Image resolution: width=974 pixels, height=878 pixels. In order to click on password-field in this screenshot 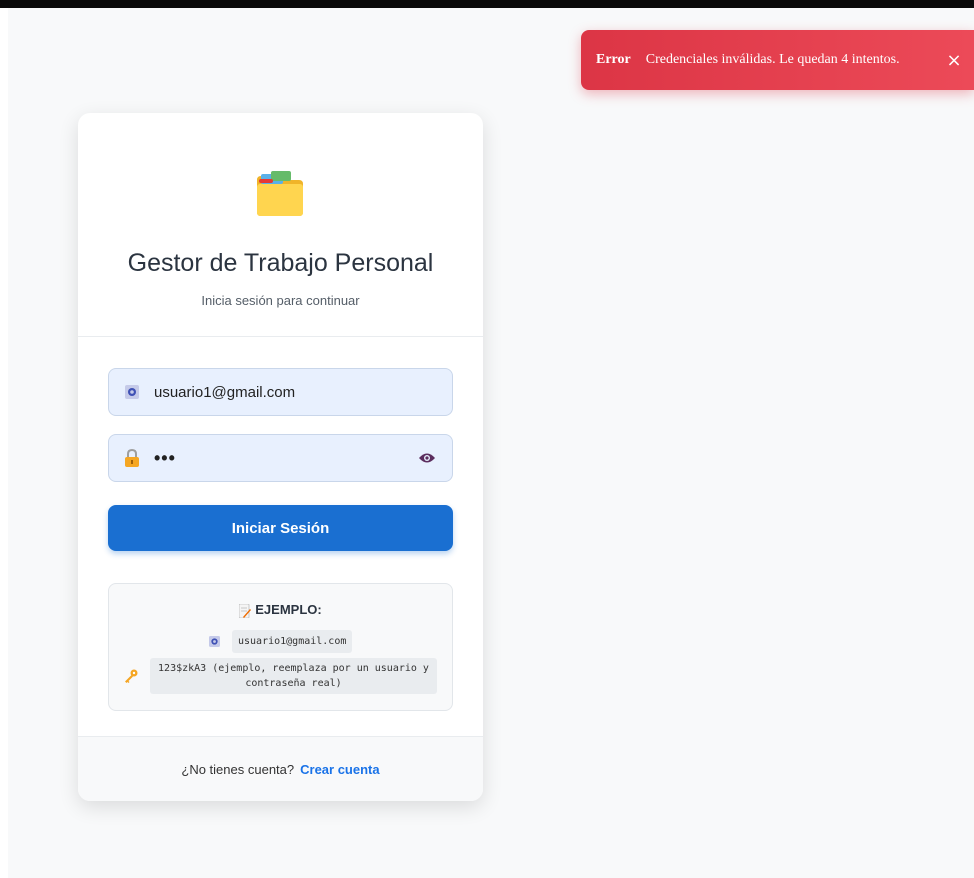, I will do `click(280, 458)`.